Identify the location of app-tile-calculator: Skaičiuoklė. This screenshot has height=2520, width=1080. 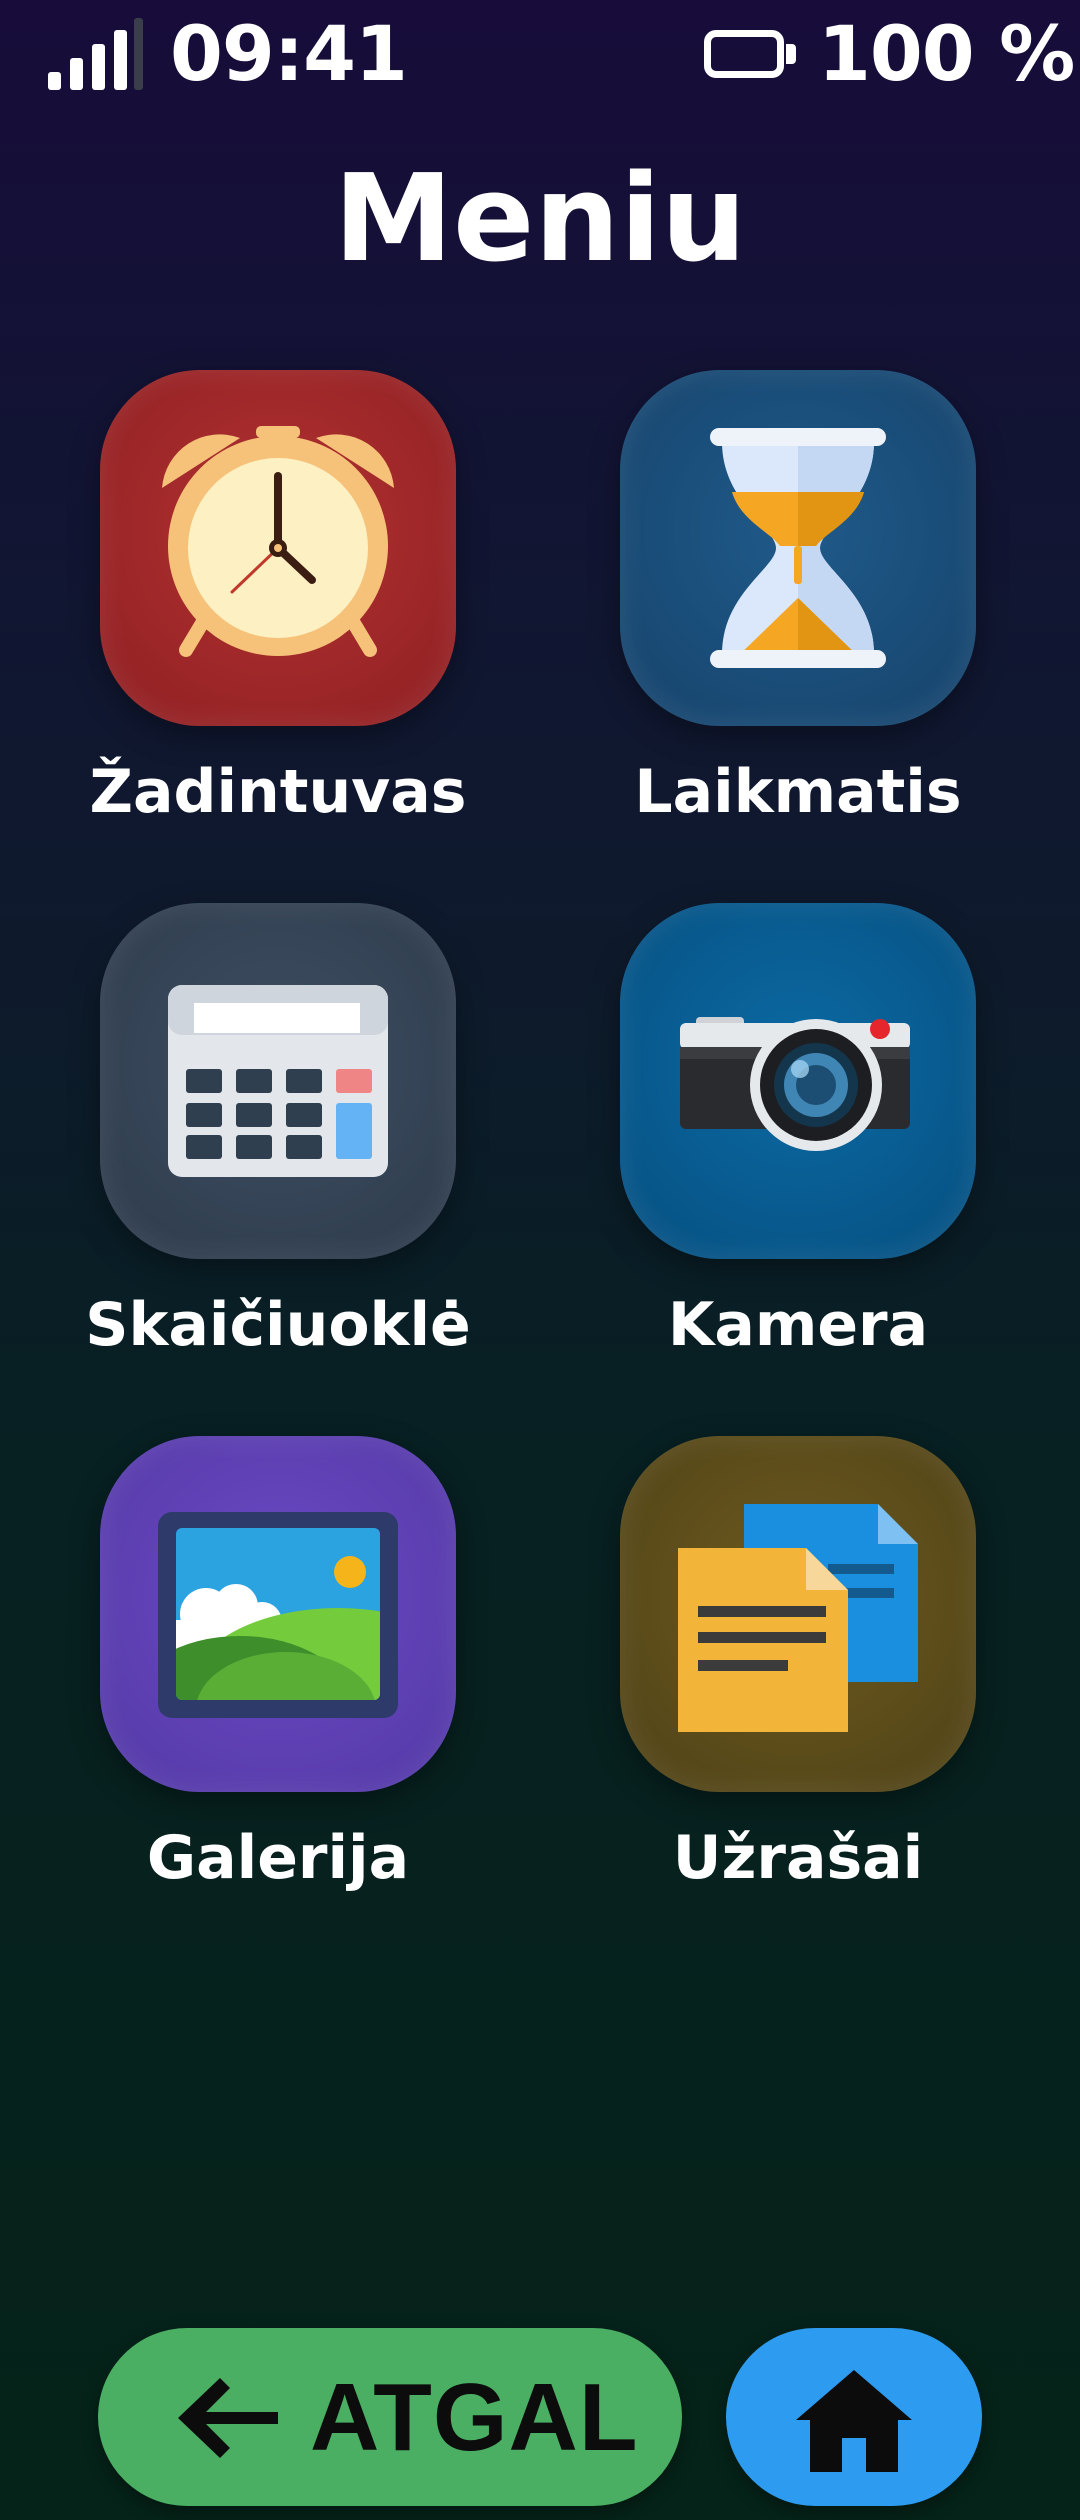
(250, 1153).